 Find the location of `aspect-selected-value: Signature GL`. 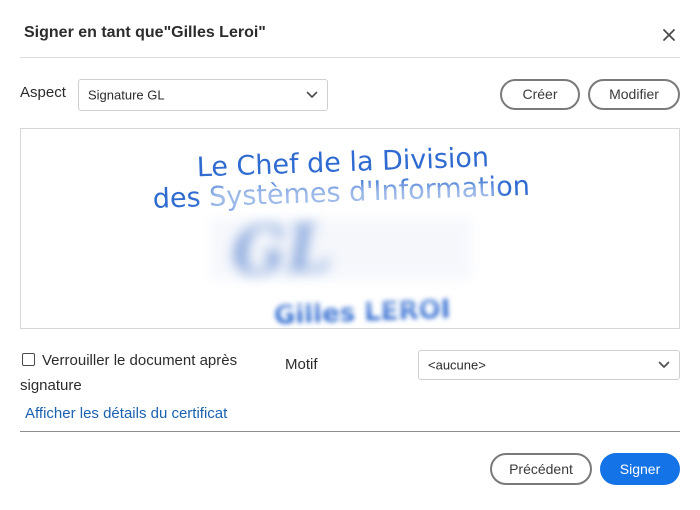

aspect-selected-value: Signature GL is located at coordinates (126, 95).